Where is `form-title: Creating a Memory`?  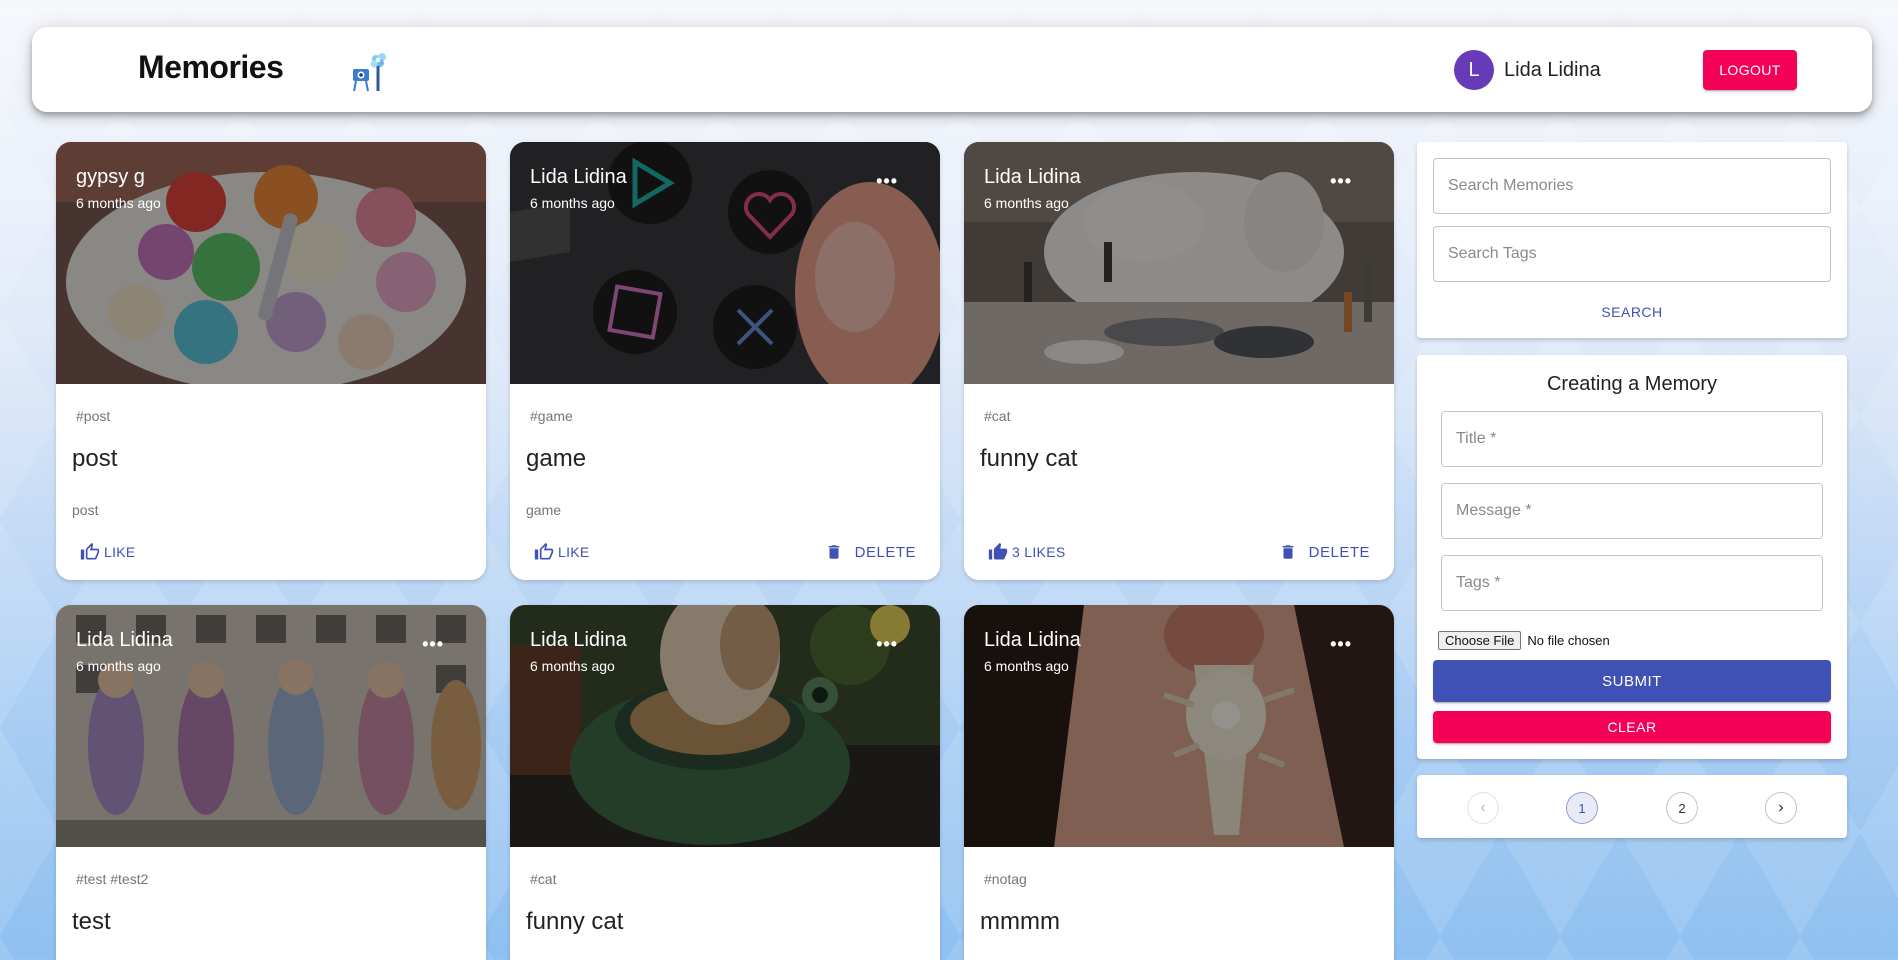 form-title: Creating a Memory is located at coordinates (1632, 384).